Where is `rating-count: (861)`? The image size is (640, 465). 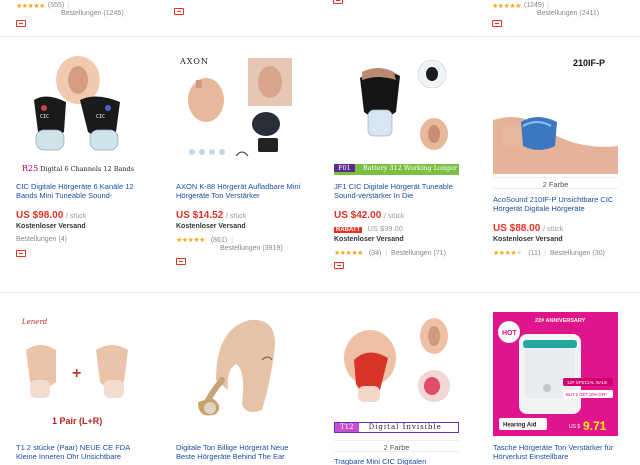
rating-count: (861) is located at coordinates (219, 240).